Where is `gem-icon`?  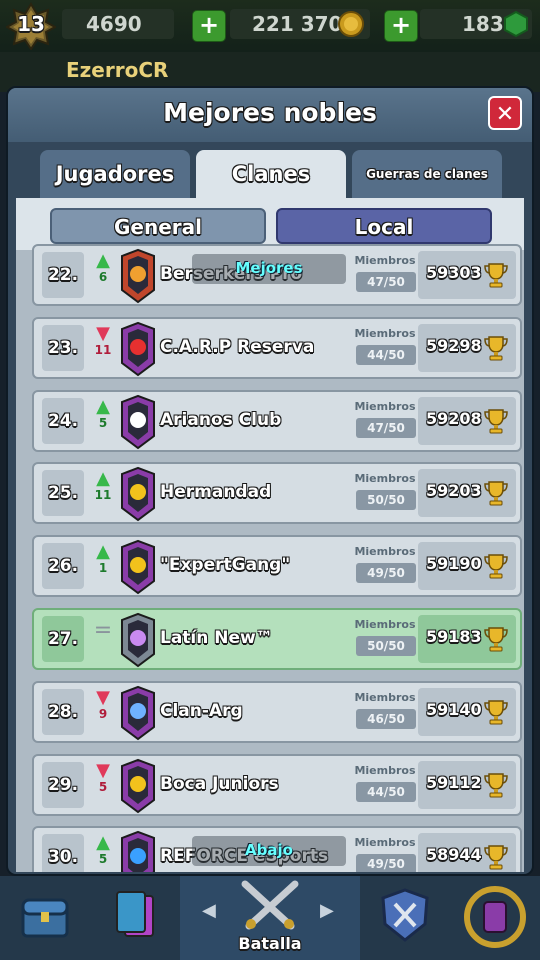 gem-icon is located at coordinates (516, 24).